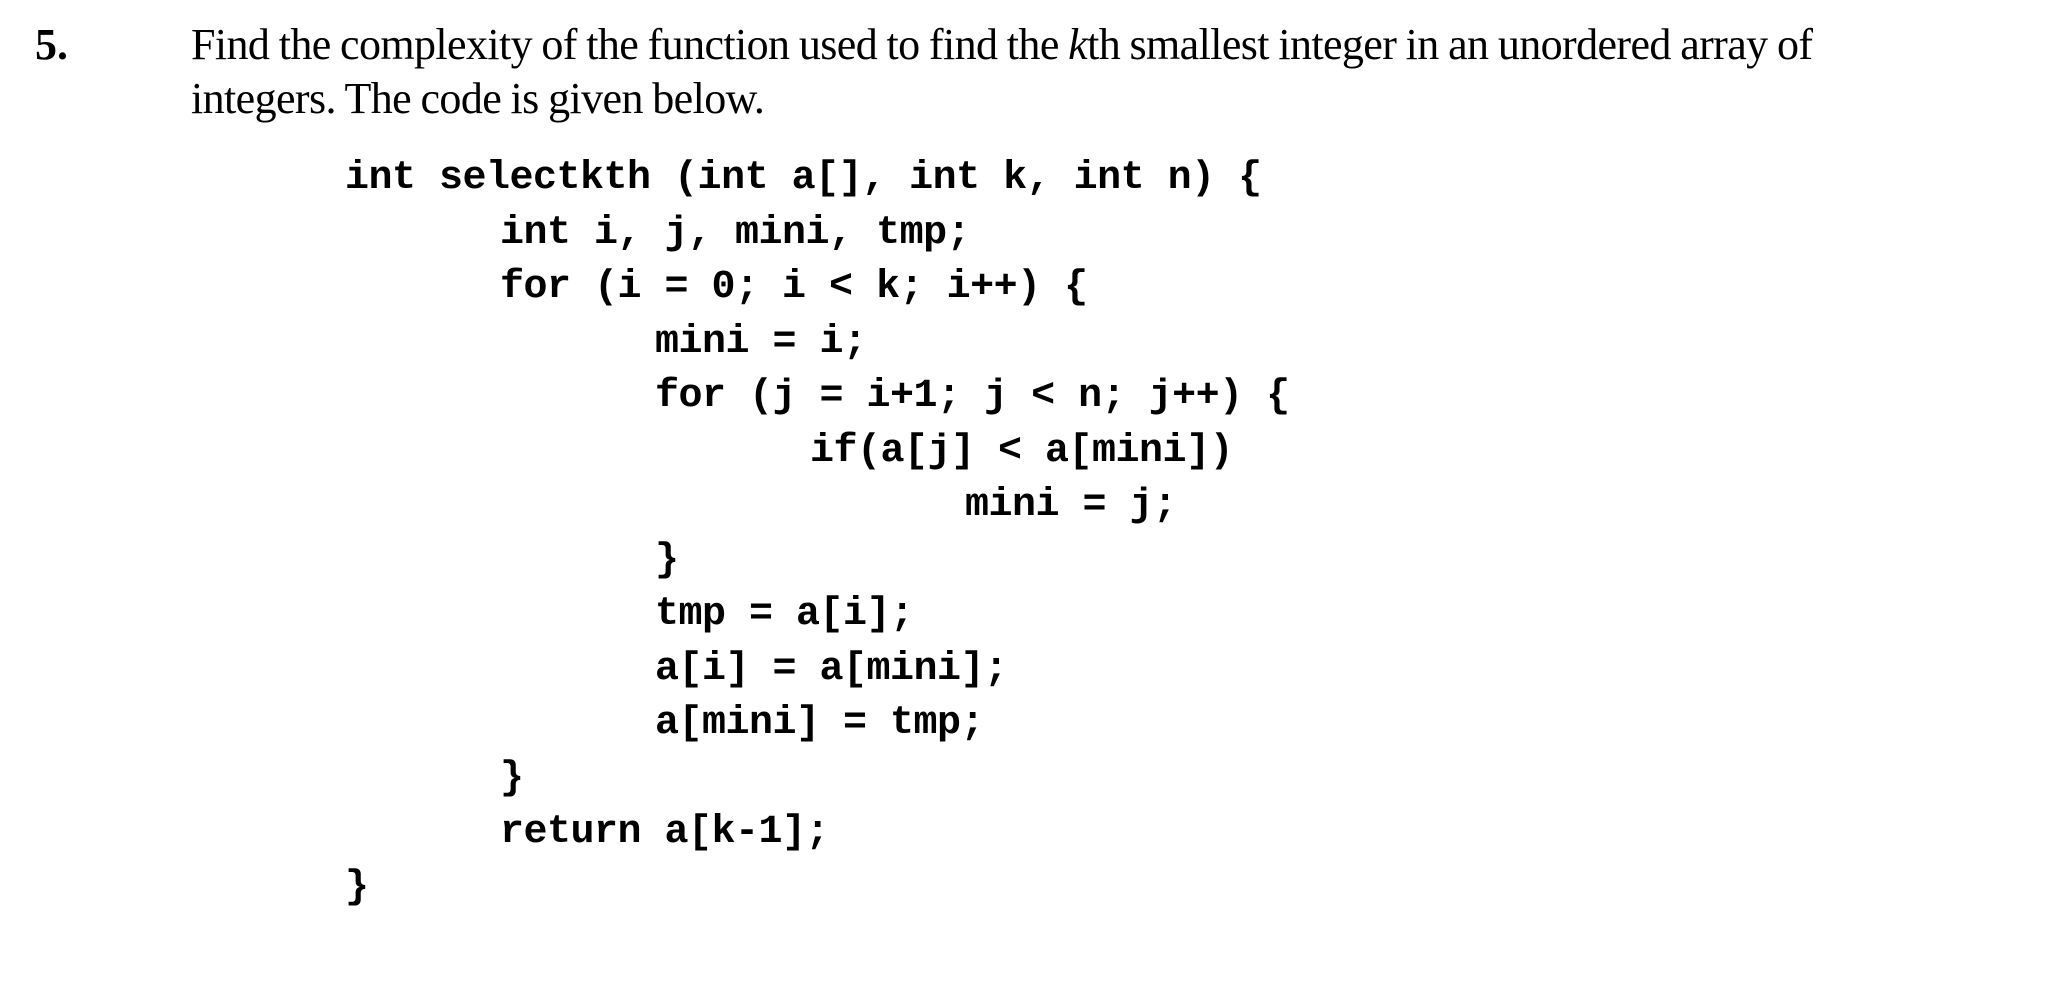 This screenshot has width=2046, height=1004. I want to click on question-number: 5., so click(51, 44).